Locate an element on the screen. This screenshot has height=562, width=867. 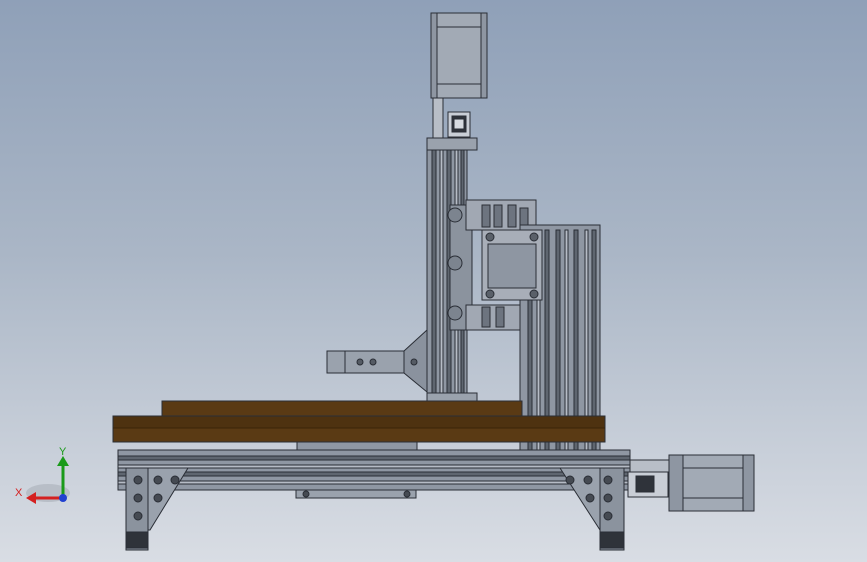
left-corner-bracket is located at coordinates (157, 509).